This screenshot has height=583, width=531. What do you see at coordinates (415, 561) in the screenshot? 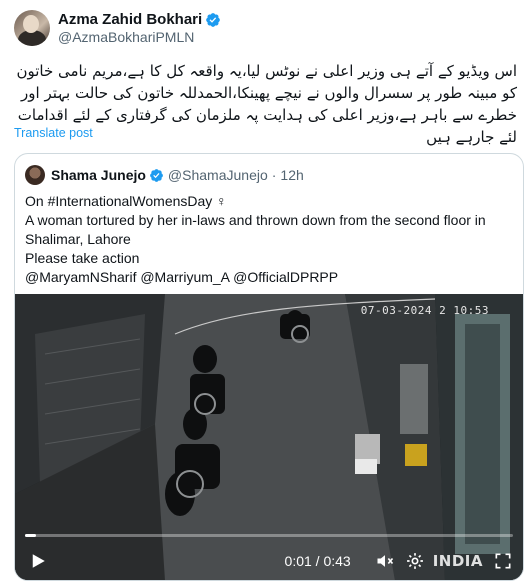
I see `settings-icon` at bounding box center [415, 561].